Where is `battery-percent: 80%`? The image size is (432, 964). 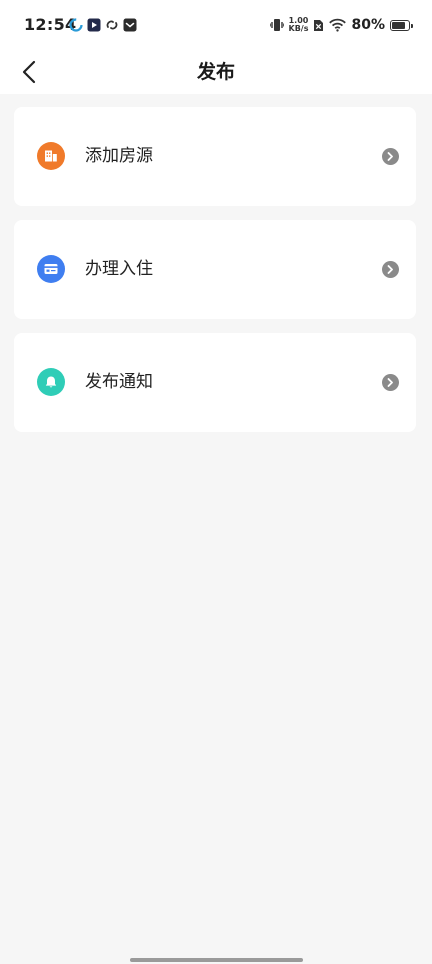 battery-percent: 80% is located at coordinates (368, 25).